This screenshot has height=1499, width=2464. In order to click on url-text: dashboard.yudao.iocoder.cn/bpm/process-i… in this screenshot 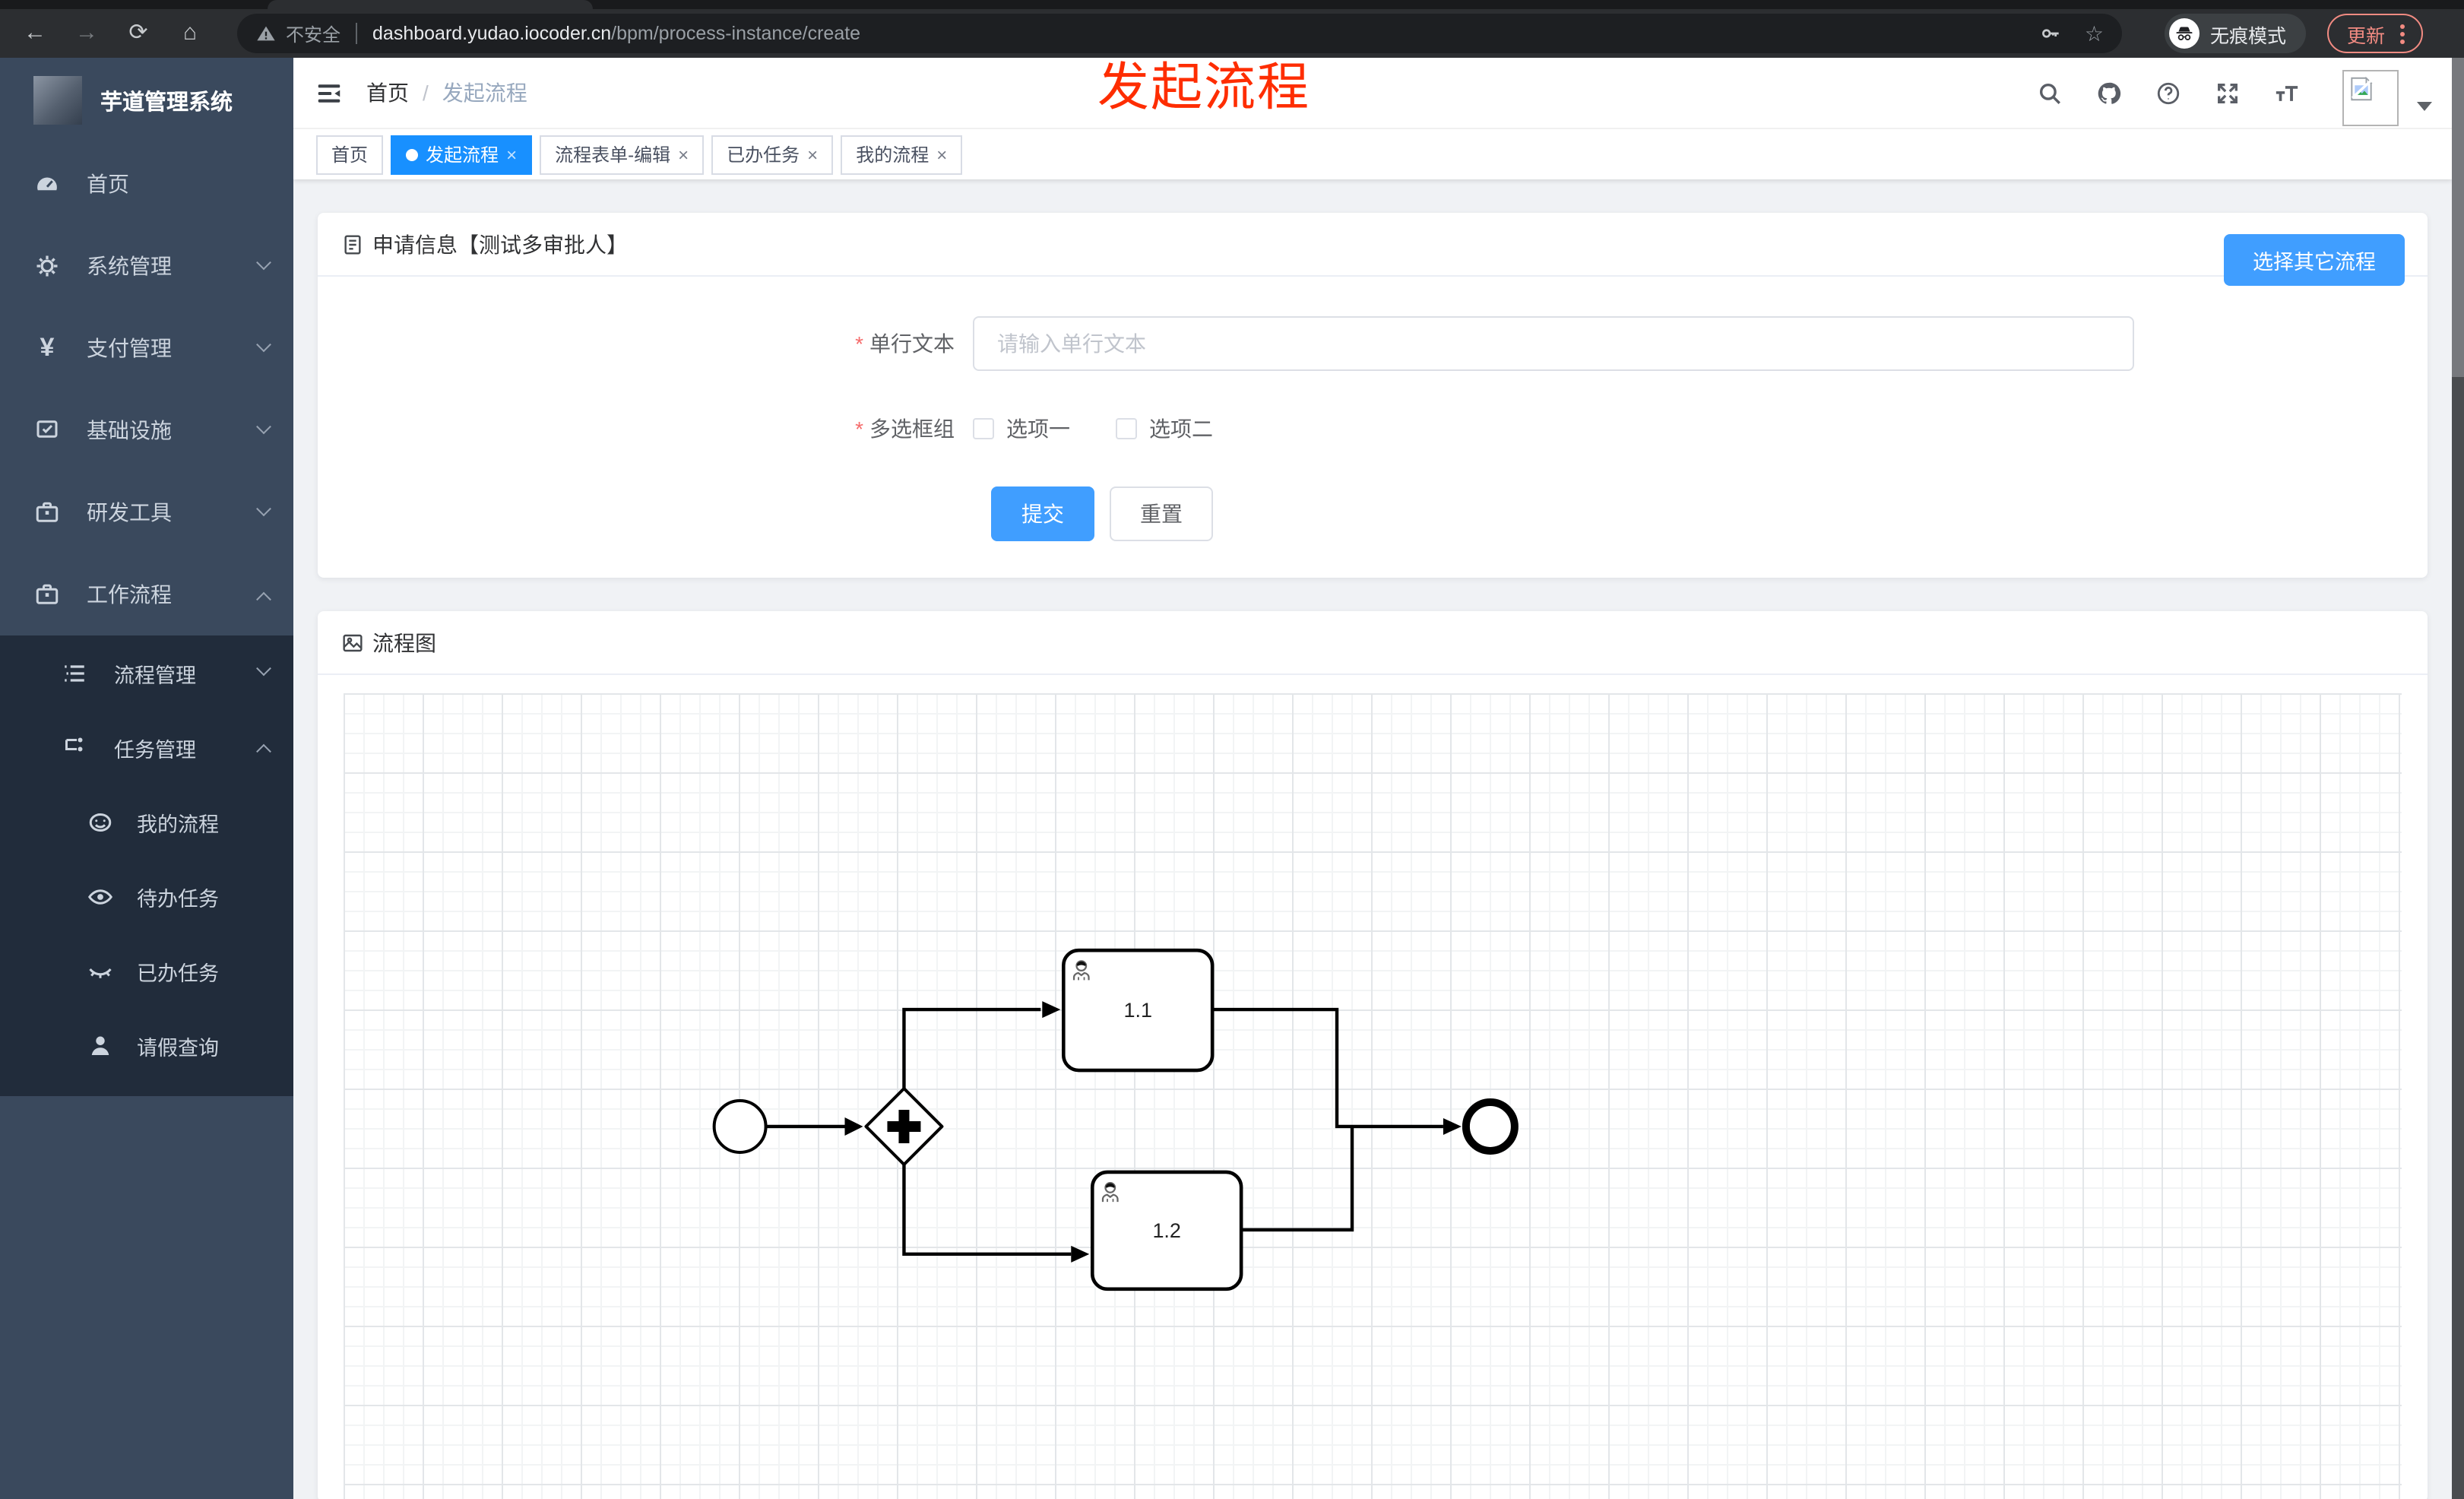, I will do `click(616, 33)`.